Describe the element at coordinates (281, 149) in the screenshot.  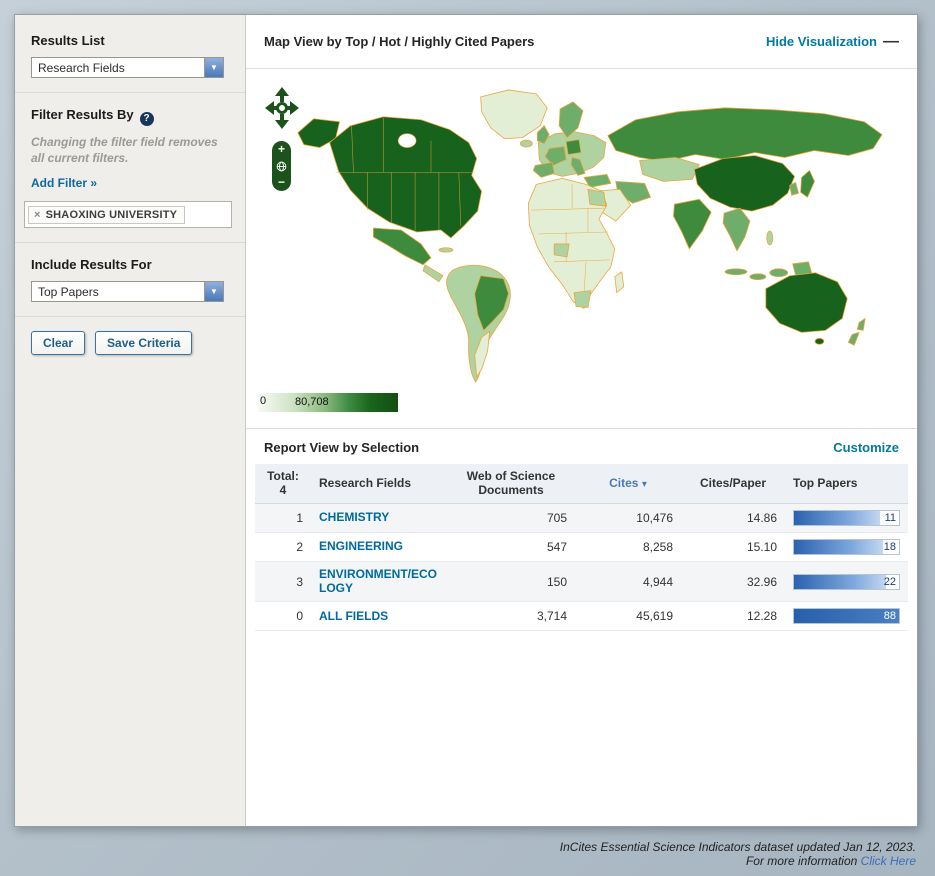
I see `zoom-in-icon: +` at that location.